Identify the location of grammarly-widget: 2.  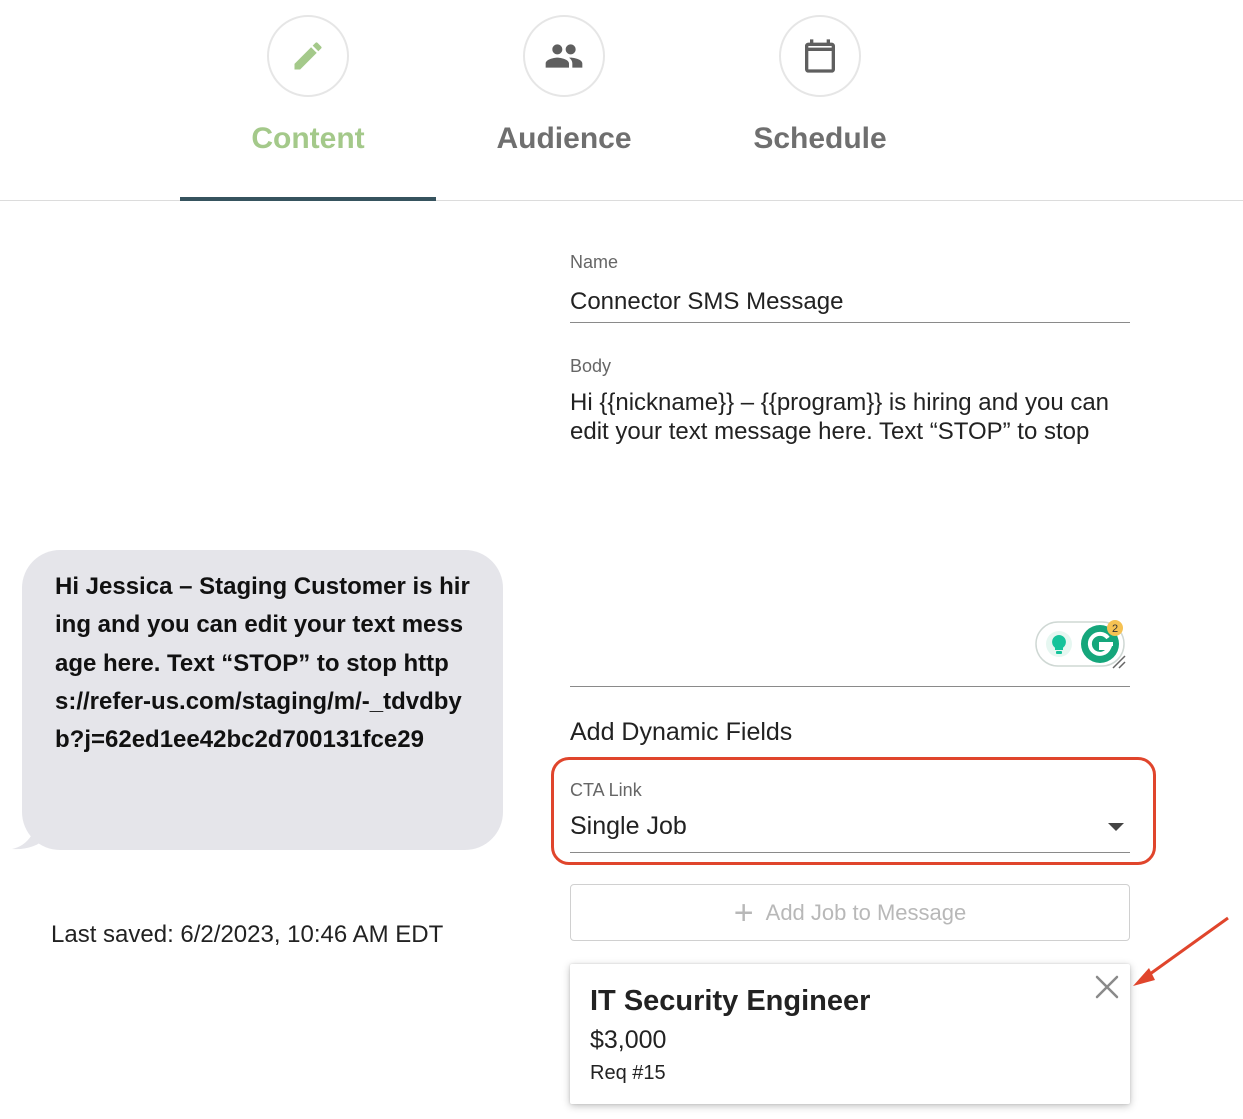
(1080, 644).